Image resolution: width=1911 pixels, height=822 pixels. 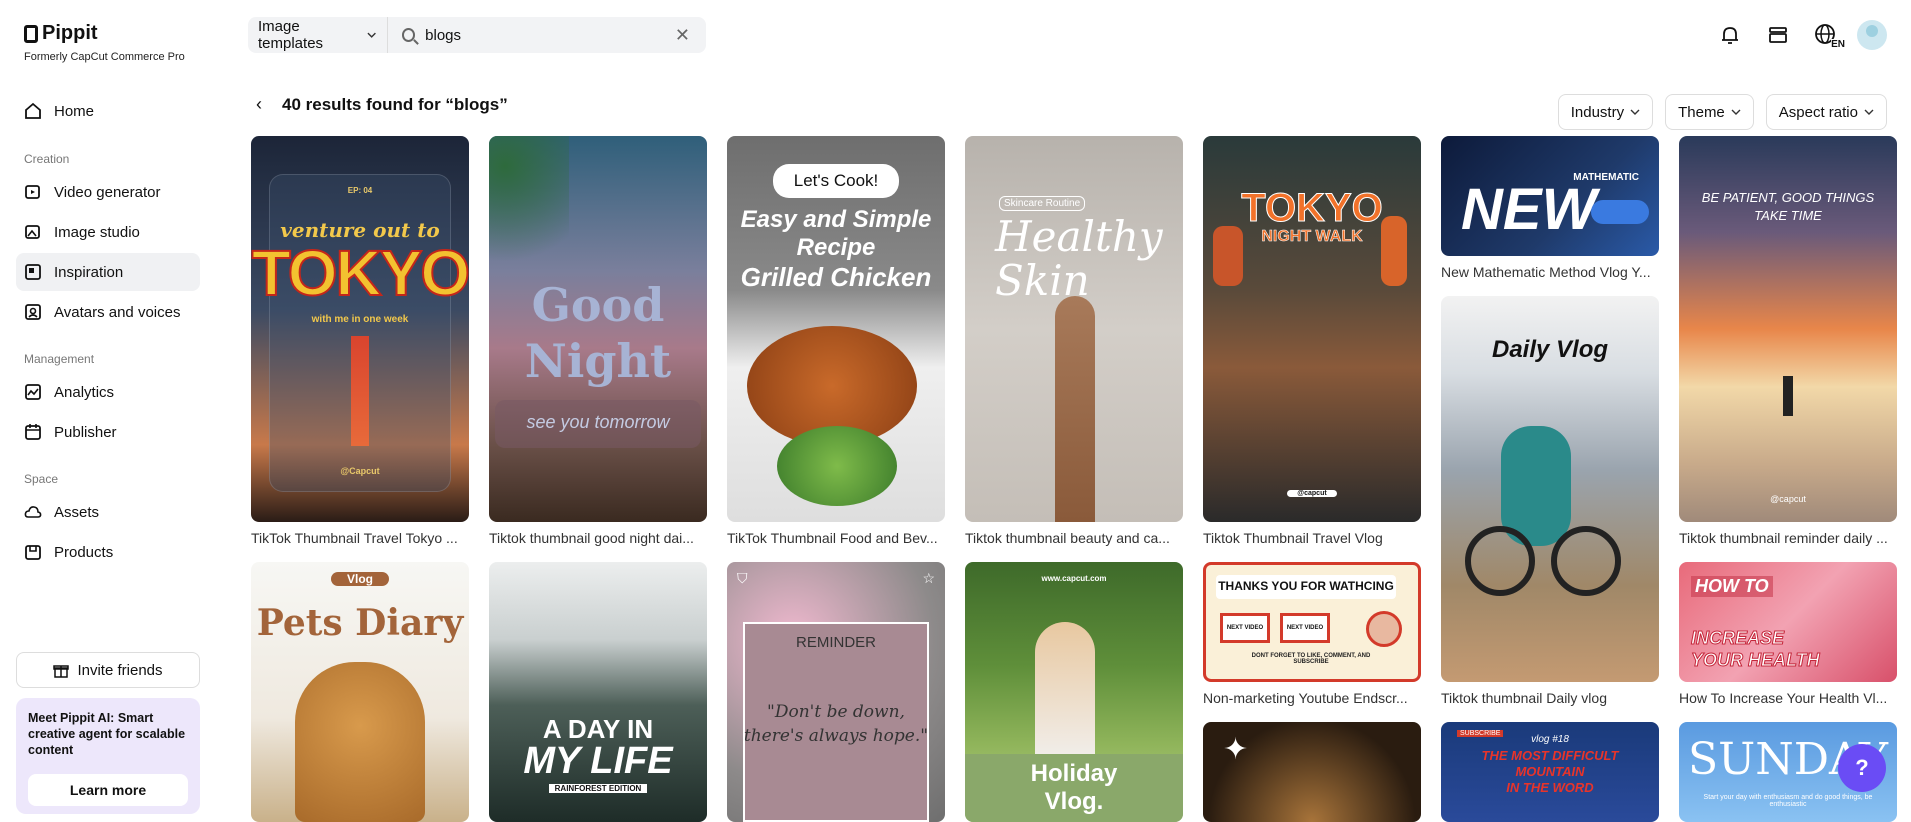 What do you see at coordinates (1550, 698) in the screenshot?
I see `card-title: Tiktok thumbnail Daily vlog` at bounding box center [1550, 698].